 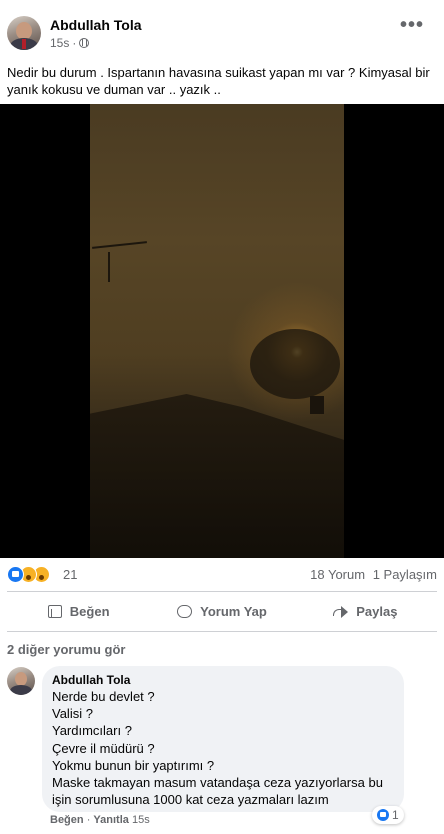 What do you see at coordinates (395, 815) in the screenshot?
I see `comment-reaction-count: 1` at bounding box center [395, 815].